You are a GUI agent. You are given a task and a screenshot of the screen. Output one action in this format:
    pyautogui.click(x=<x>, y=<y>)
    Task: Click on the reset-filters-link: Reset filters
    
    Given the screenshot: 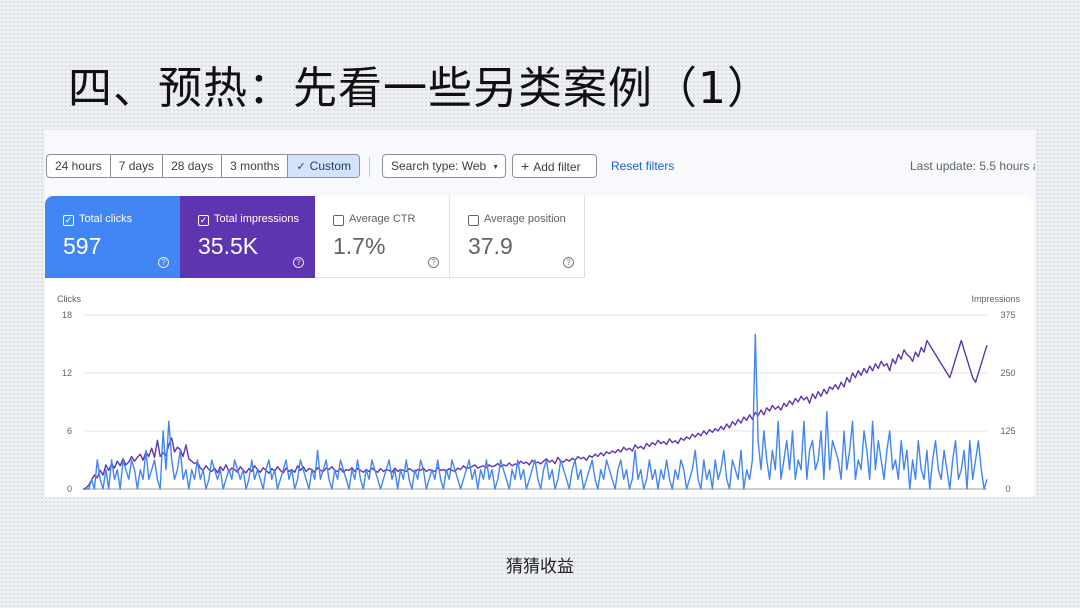 What is the action you would take?
    pyautogui.click(x=642, y=166)
    